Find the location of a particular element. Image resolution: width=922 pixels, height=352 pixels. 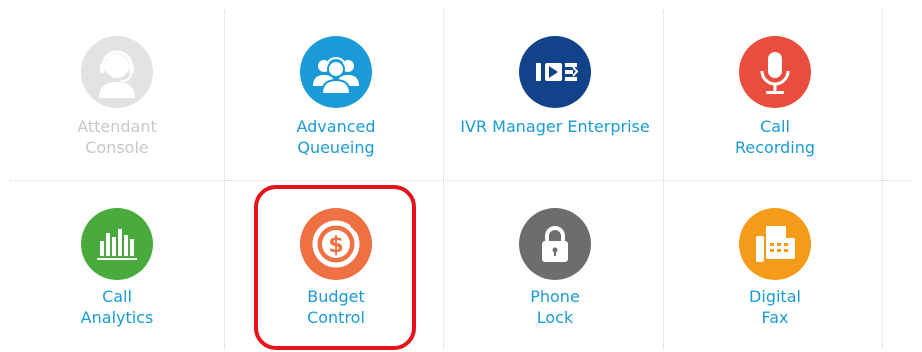

tile-ivr-manager-enterprise: IVR Manager Enterprise is located at coordinates (555, 95).